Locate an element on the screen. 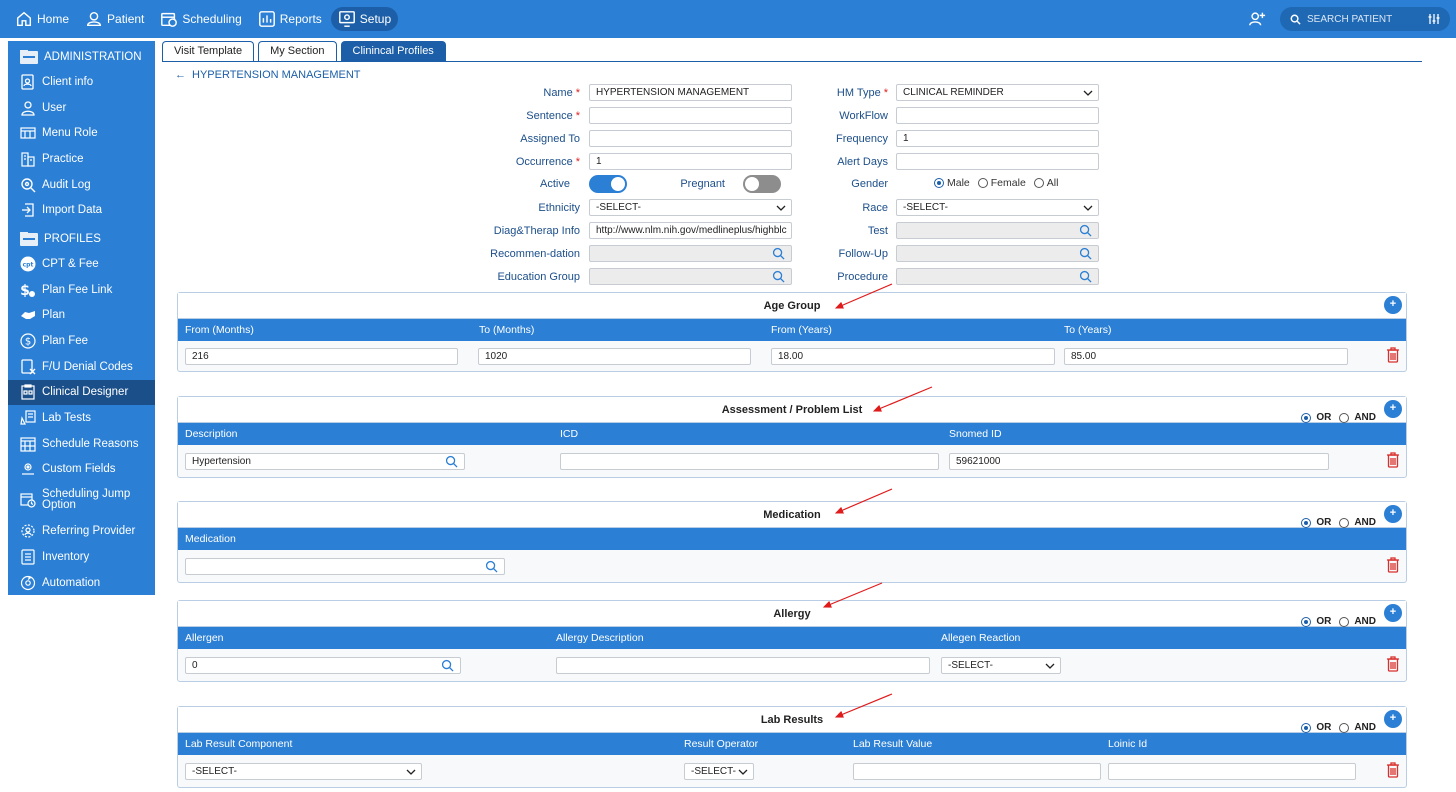 The height and width of the screenshot is (792, 1456). arrow-age-group is located at coordinates (863, 296).